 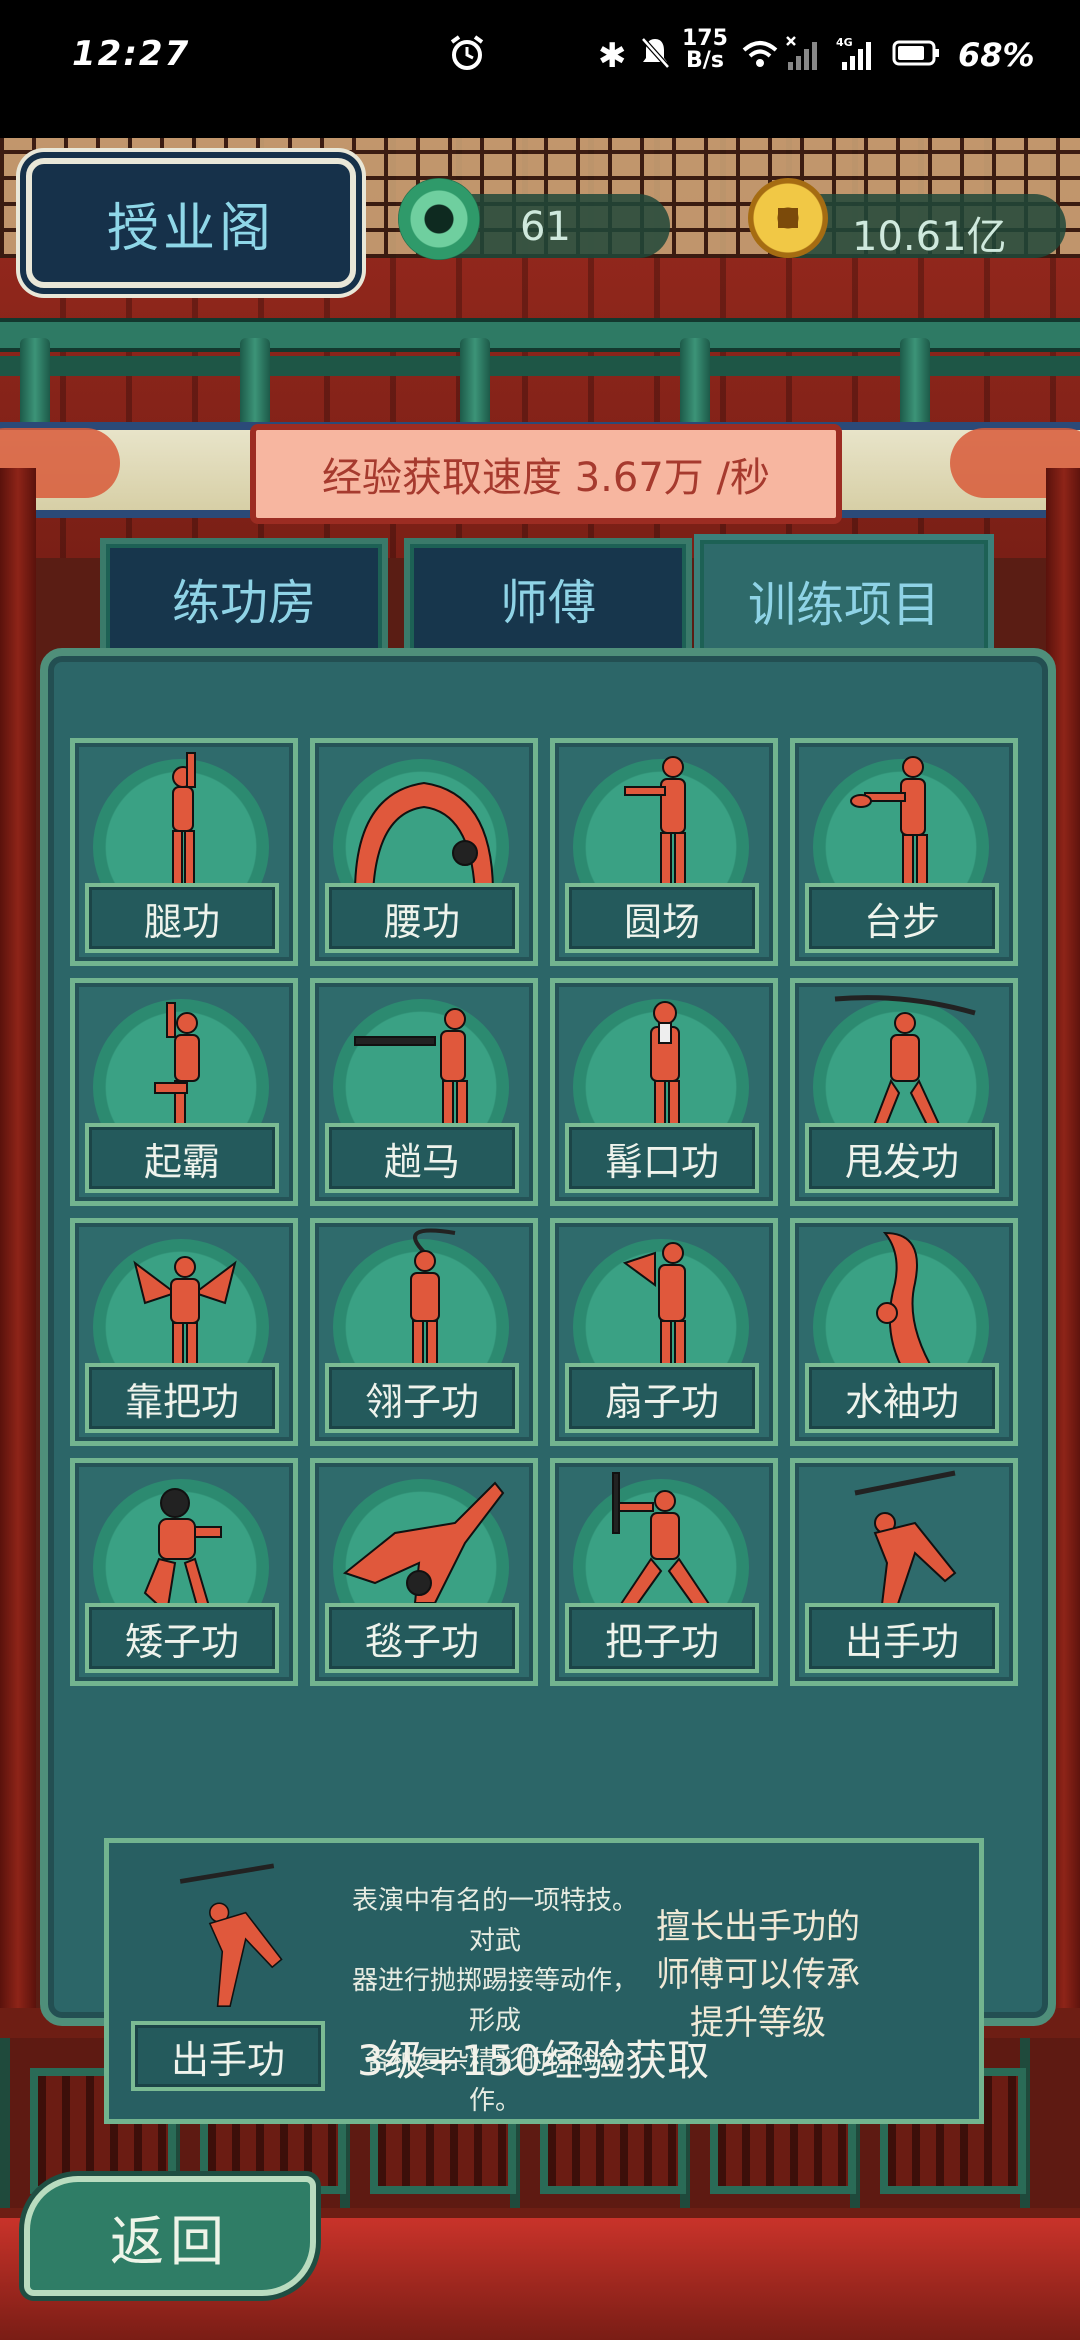 I want to click on skill-card: 毯子功, so click(x=424, y=1572).